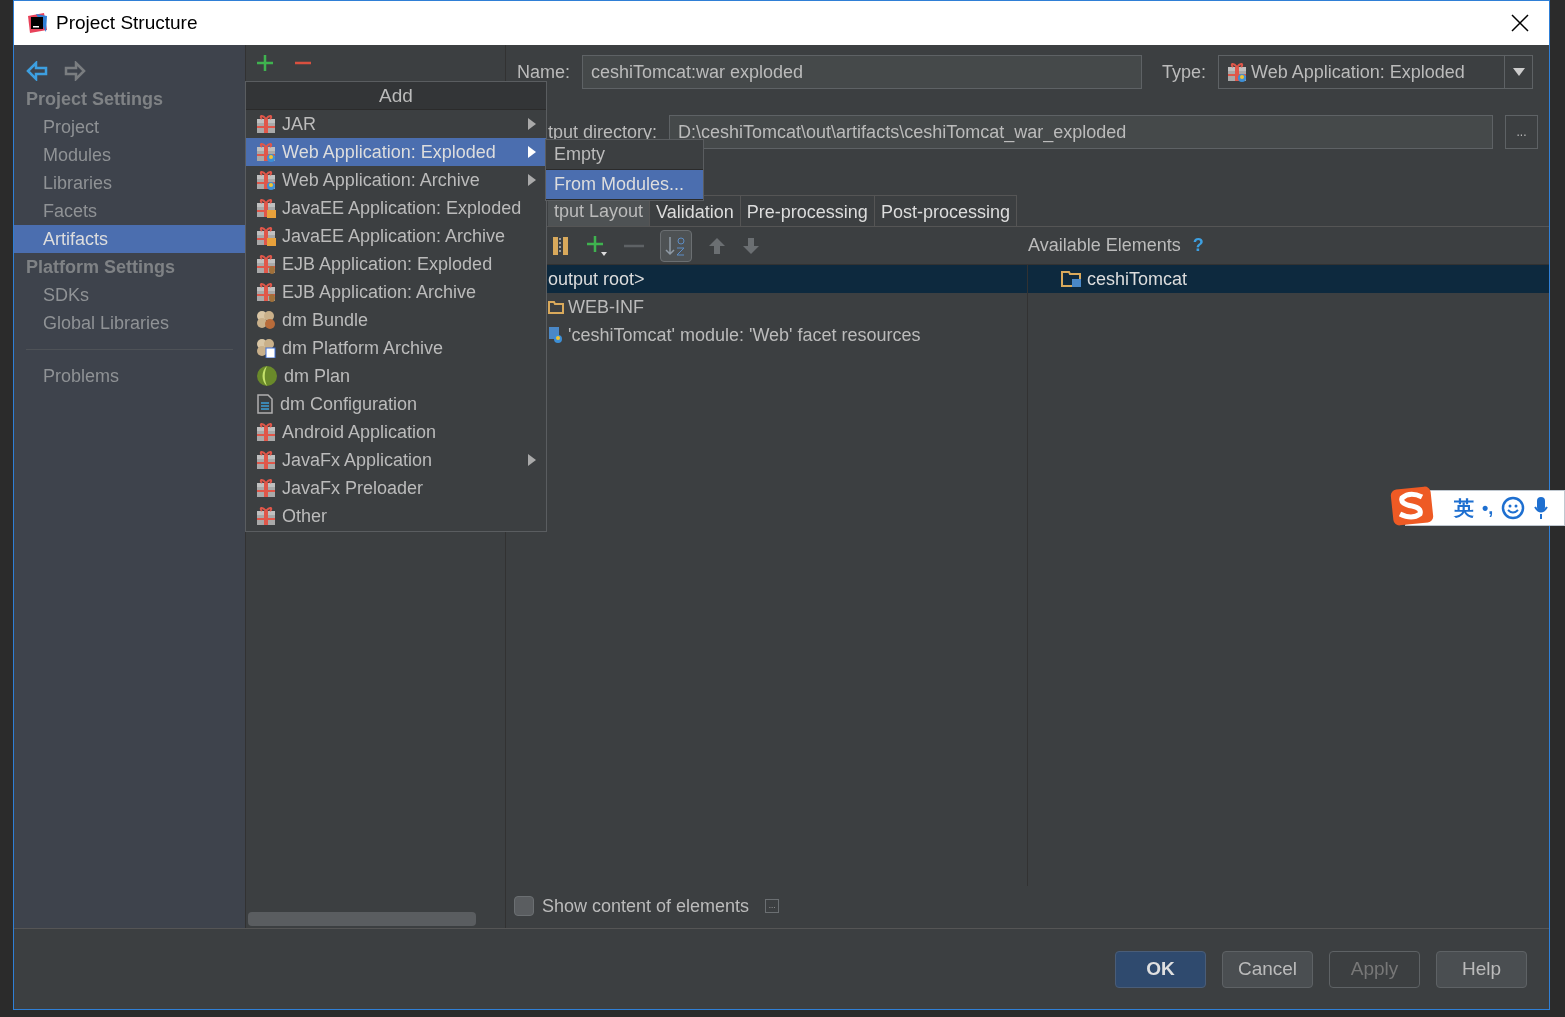 The image size is (1565, 1017). Describe the element at coordinates (129, 323) in the screenshot. I see `nav-item: Global Libraries` at that location.